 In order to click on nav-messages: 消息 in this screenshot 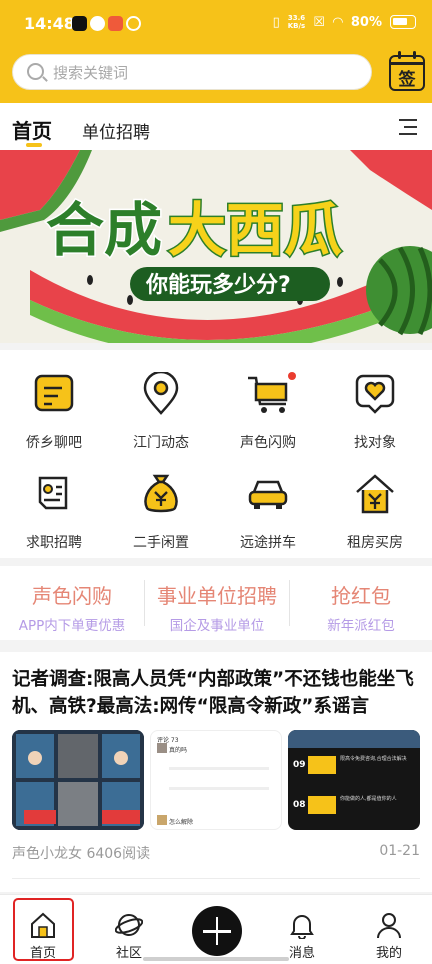, I will do `click(302, 929)`.